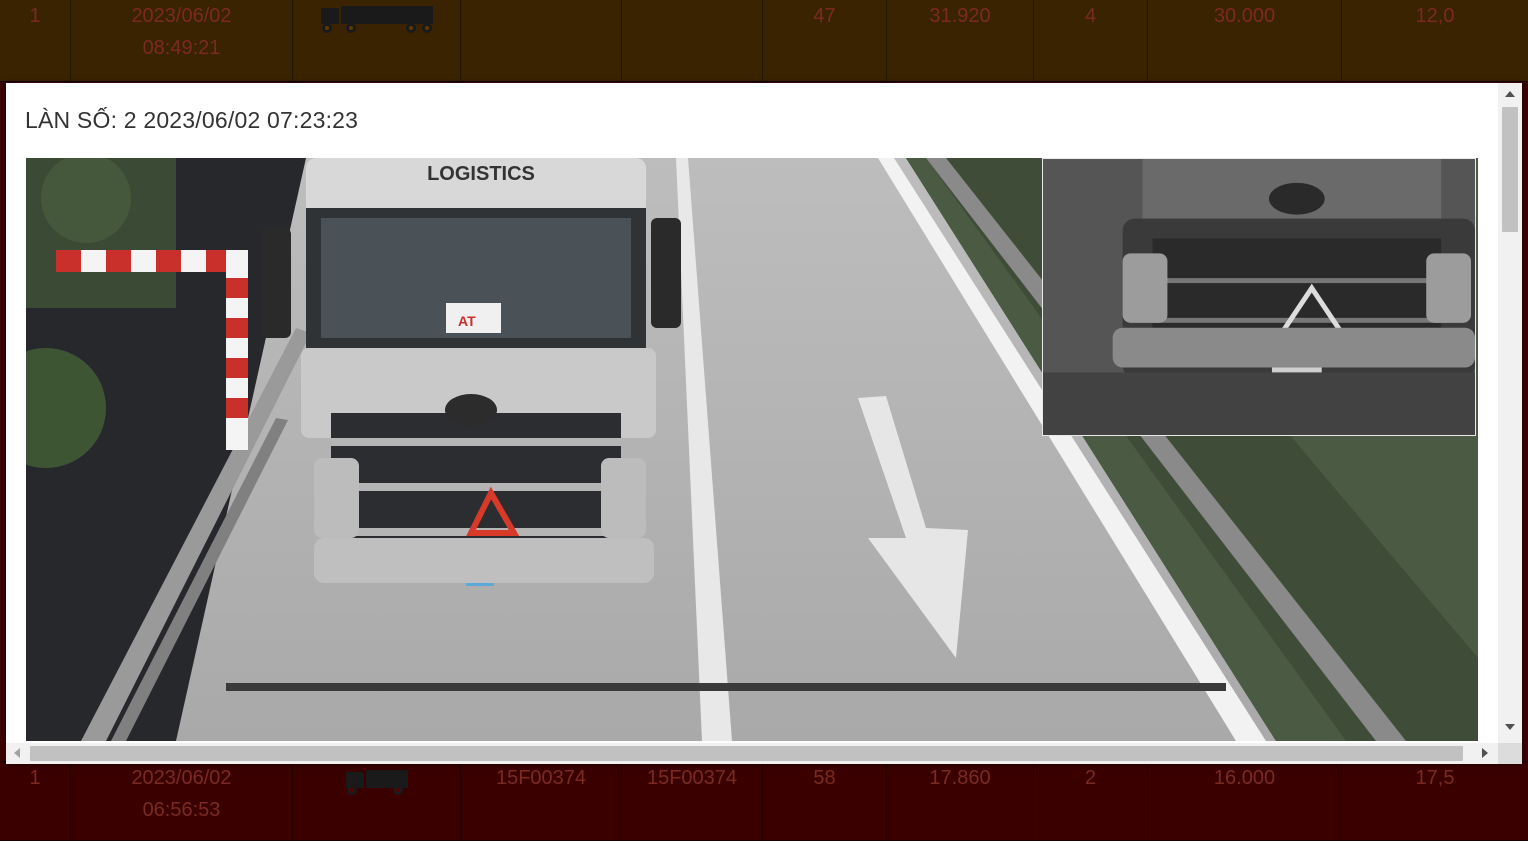 This screenshot has width=1528, height=841. What do you see at coordinates (825, 40) in the screenshot?
I see `row-col-a: 47` at bounding box center [825, 40].